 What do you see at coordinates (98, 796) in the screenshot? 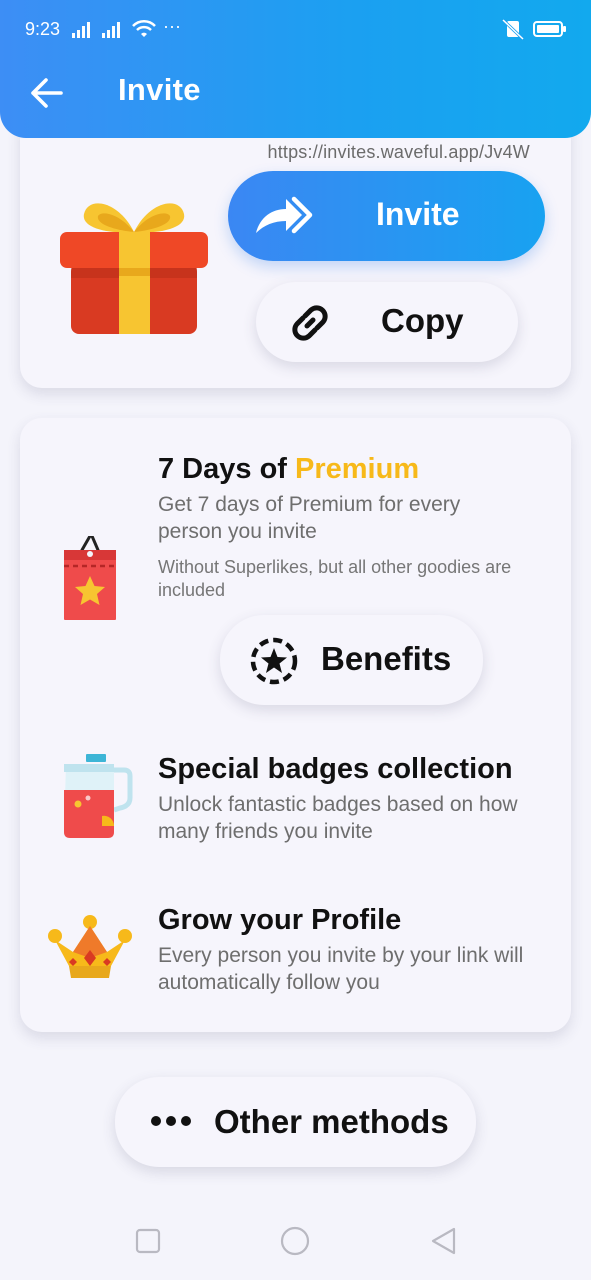
I see `badges-jar-icon` at bounding box center [98, 796].